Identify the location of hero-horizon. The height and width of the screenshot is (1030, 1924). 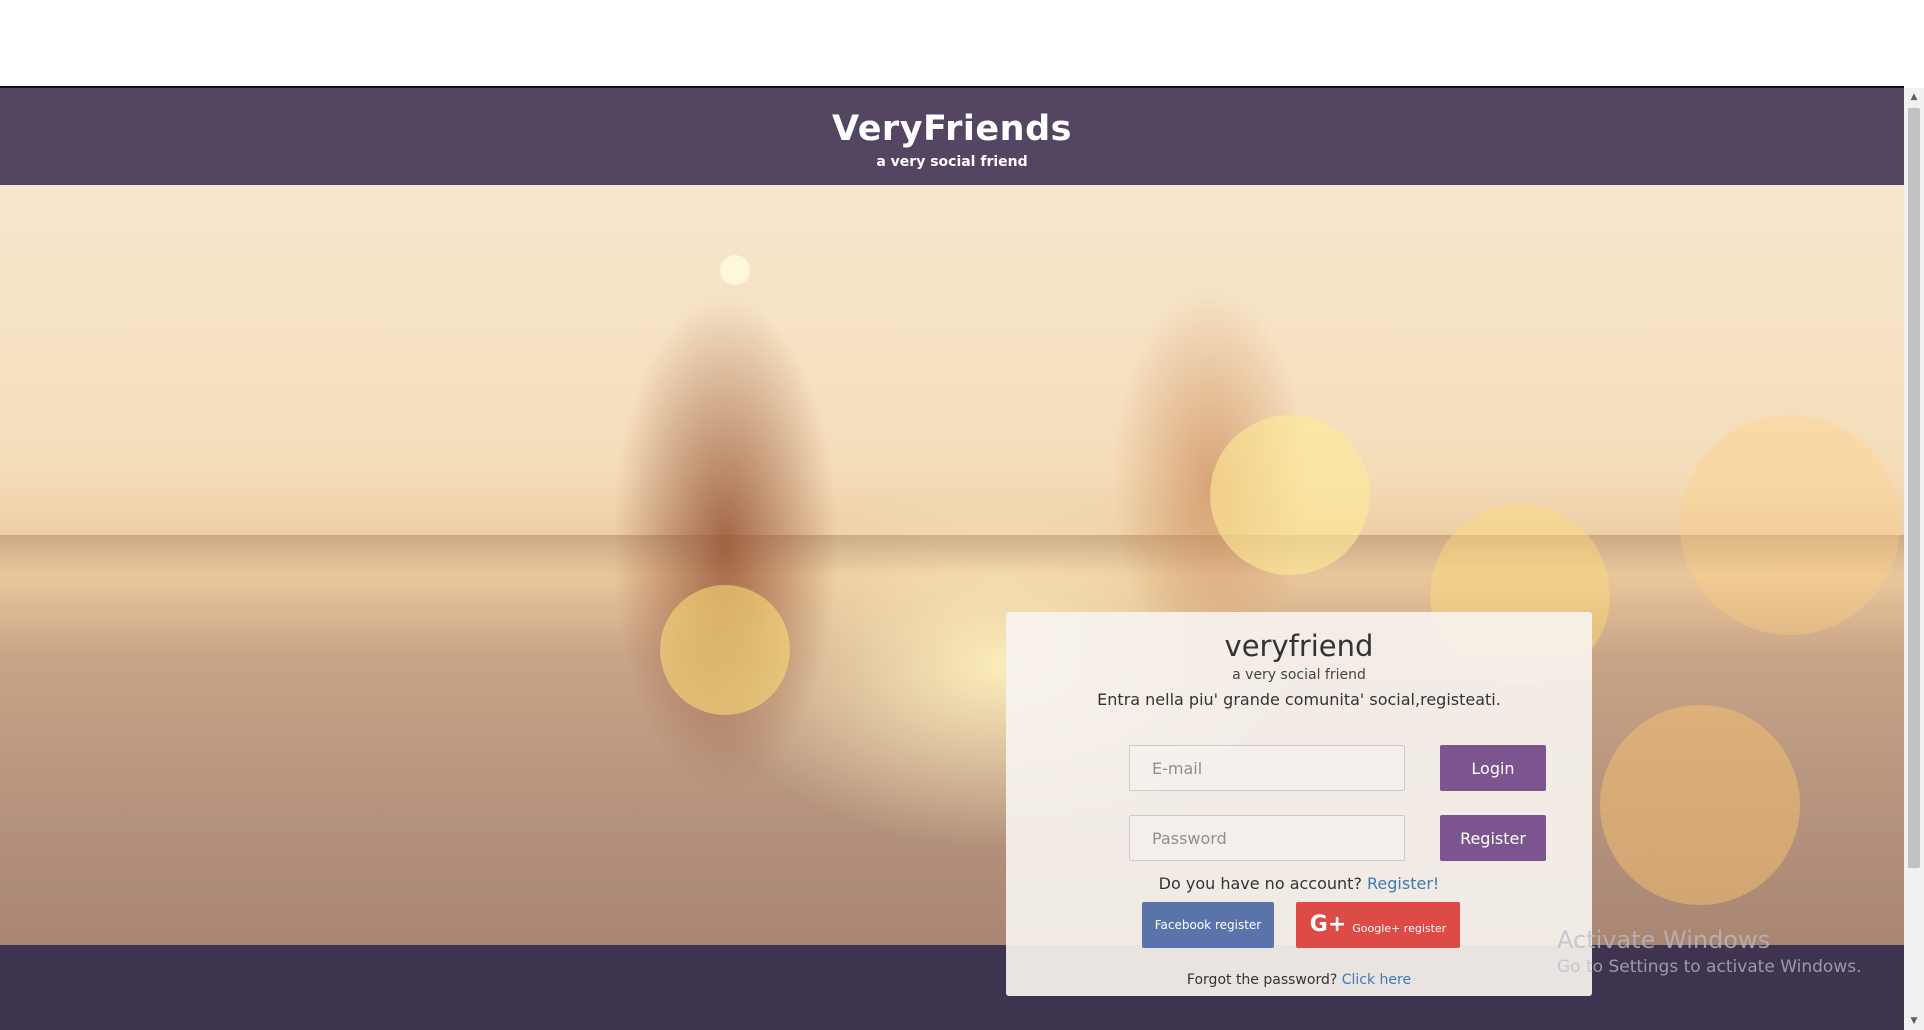
(952, 555).